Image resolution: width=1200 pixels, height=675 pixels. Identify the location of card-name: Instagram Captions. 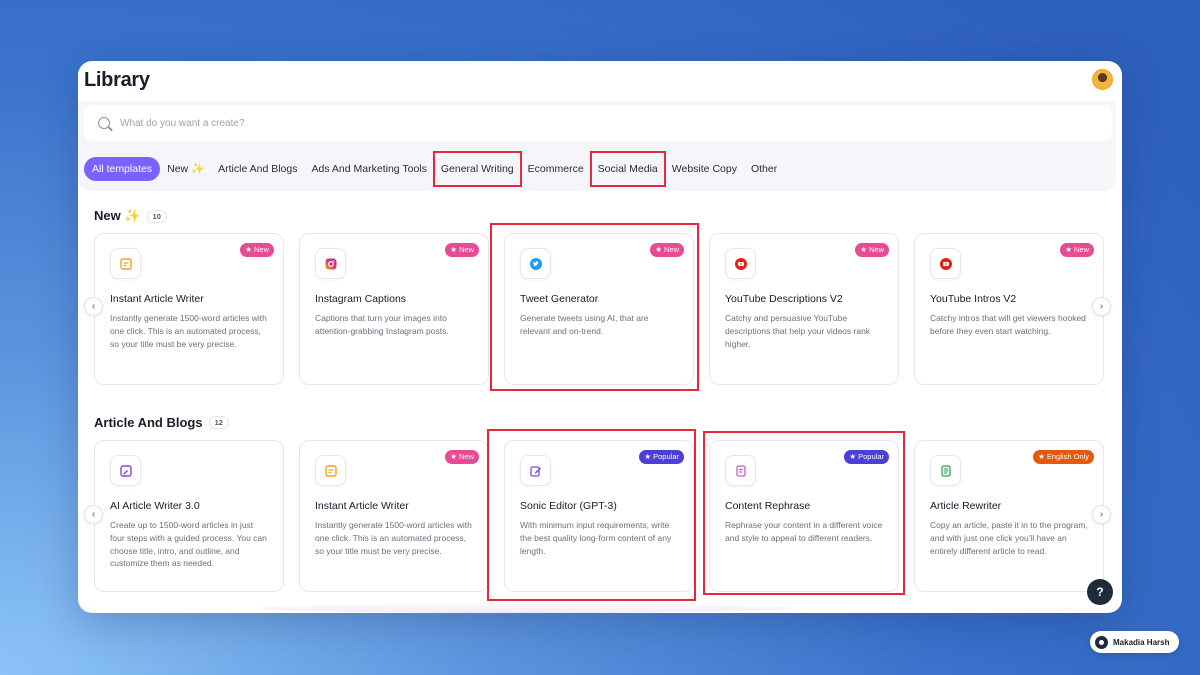
(361, 299).